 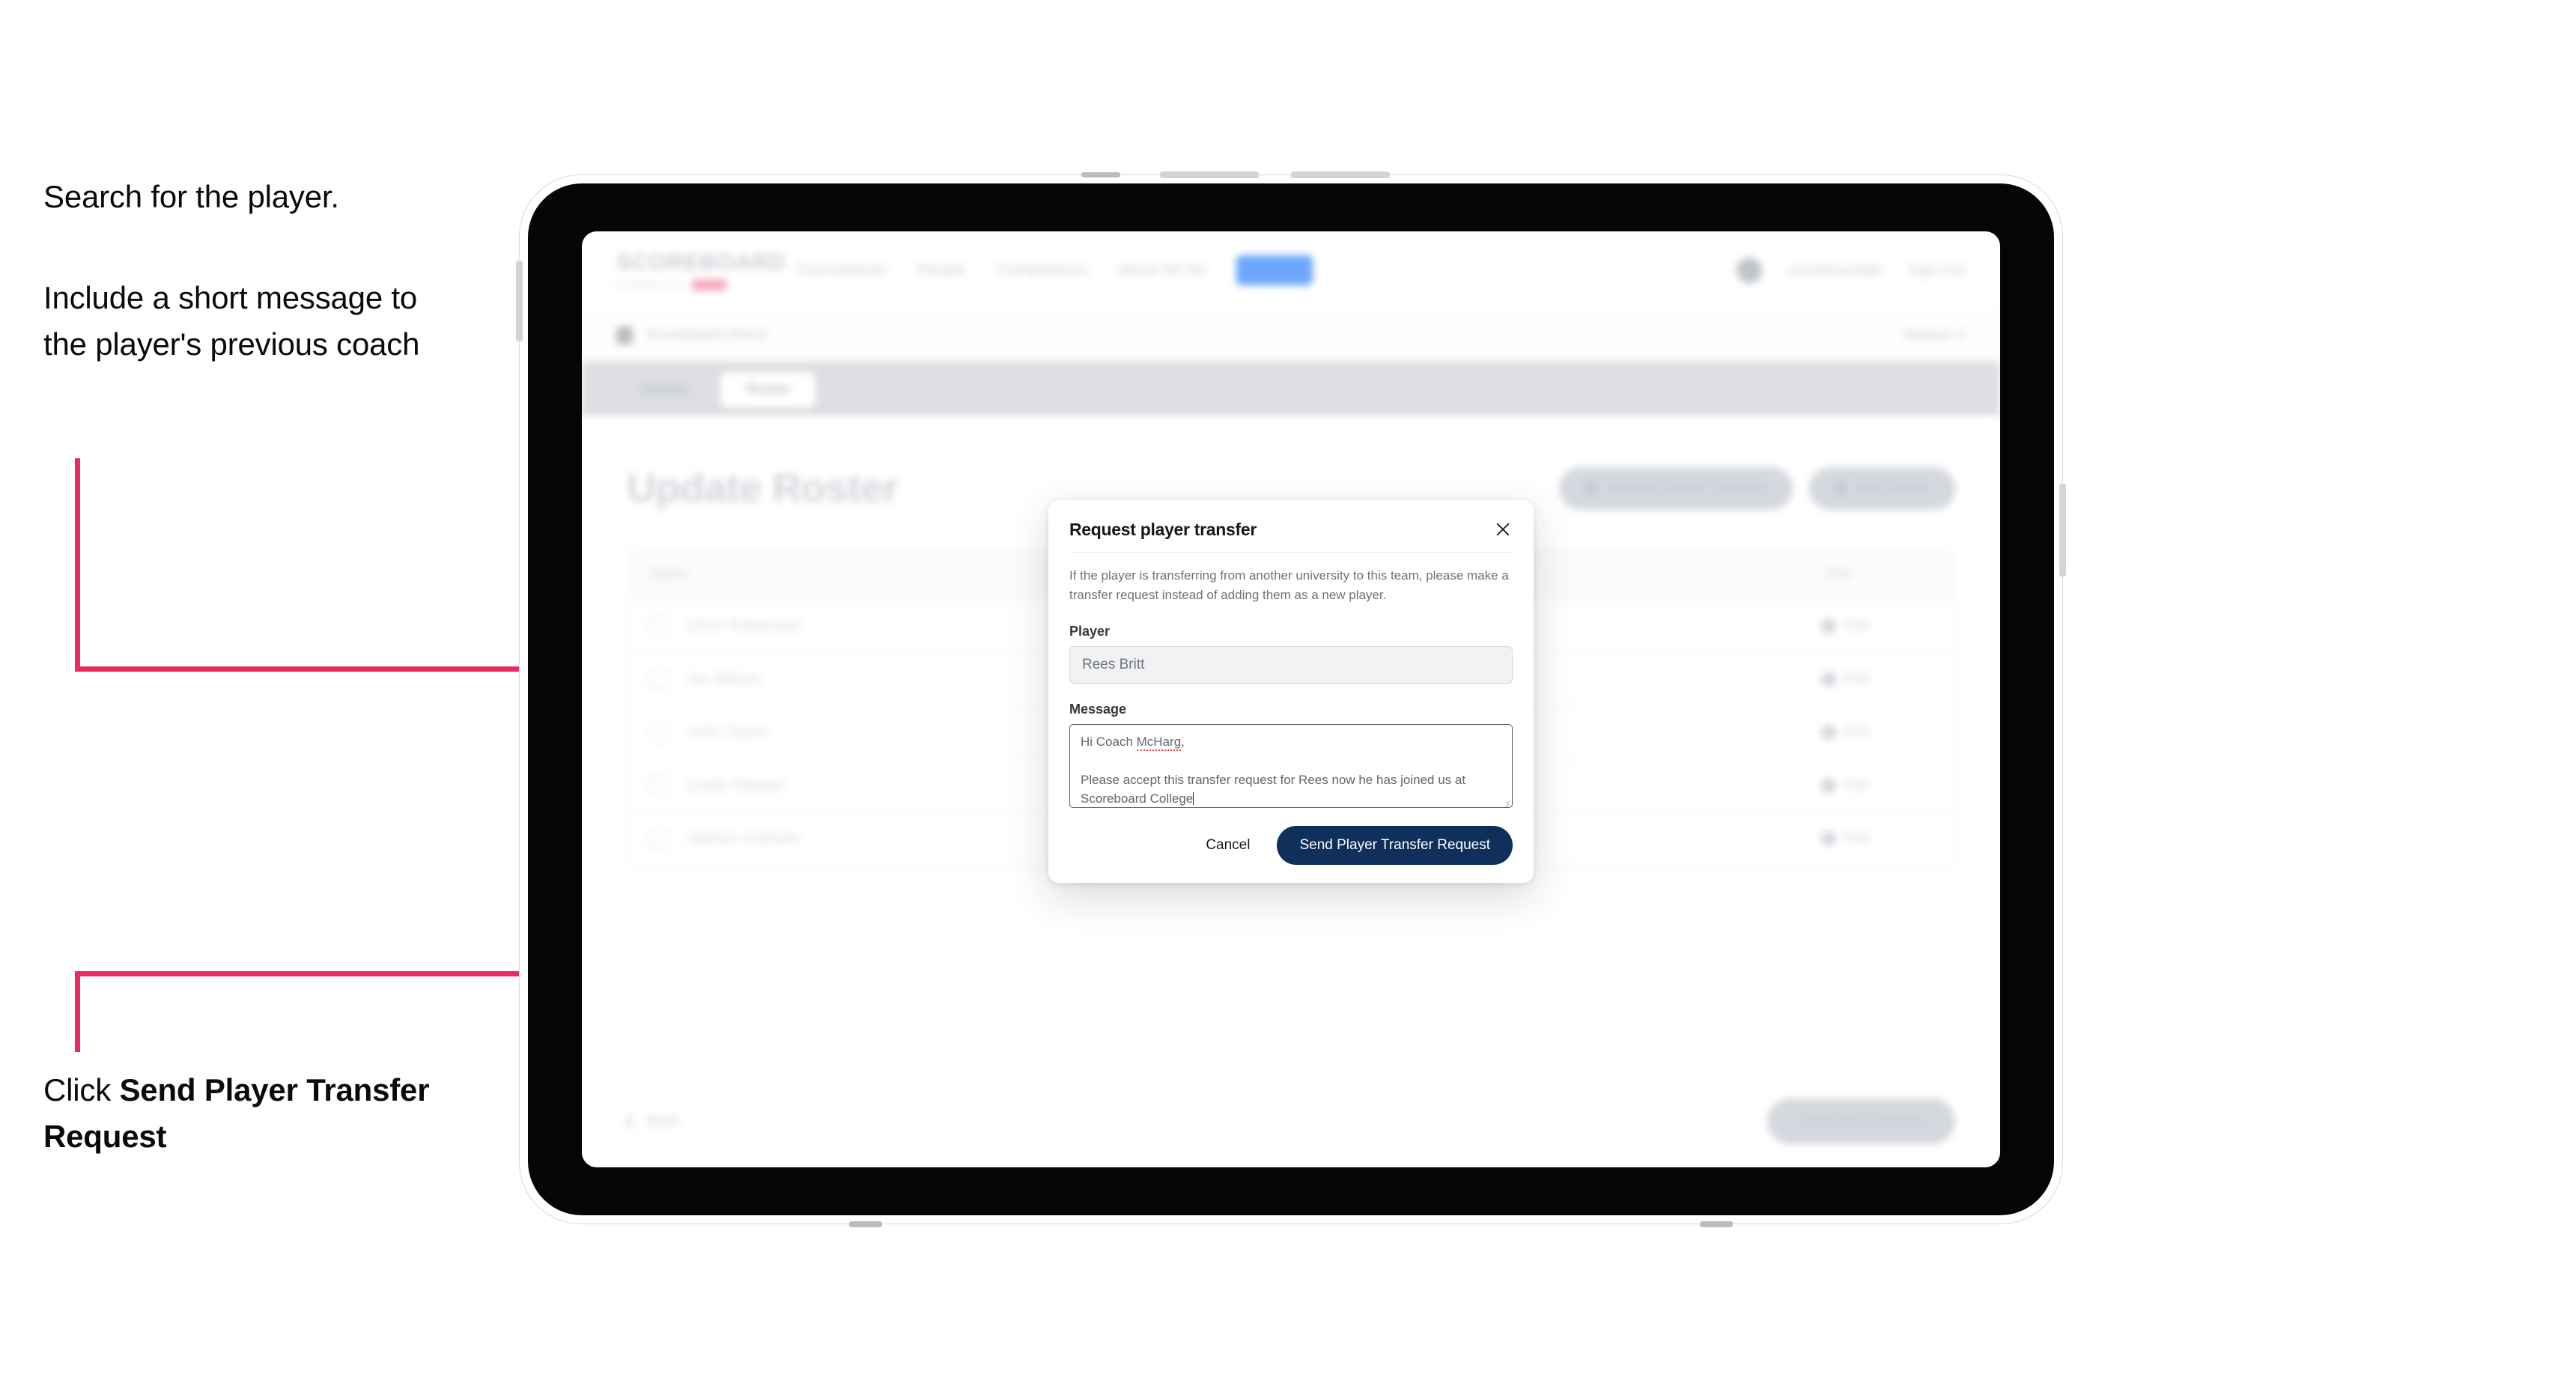 What do you see at coordinates (191, 197) in the screenshot?
I see `annotation-search-player: Search for the player.` at bounding box center [191, 197].